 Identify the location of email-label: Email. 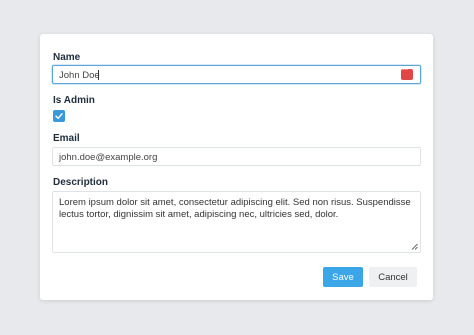
(66, 138).